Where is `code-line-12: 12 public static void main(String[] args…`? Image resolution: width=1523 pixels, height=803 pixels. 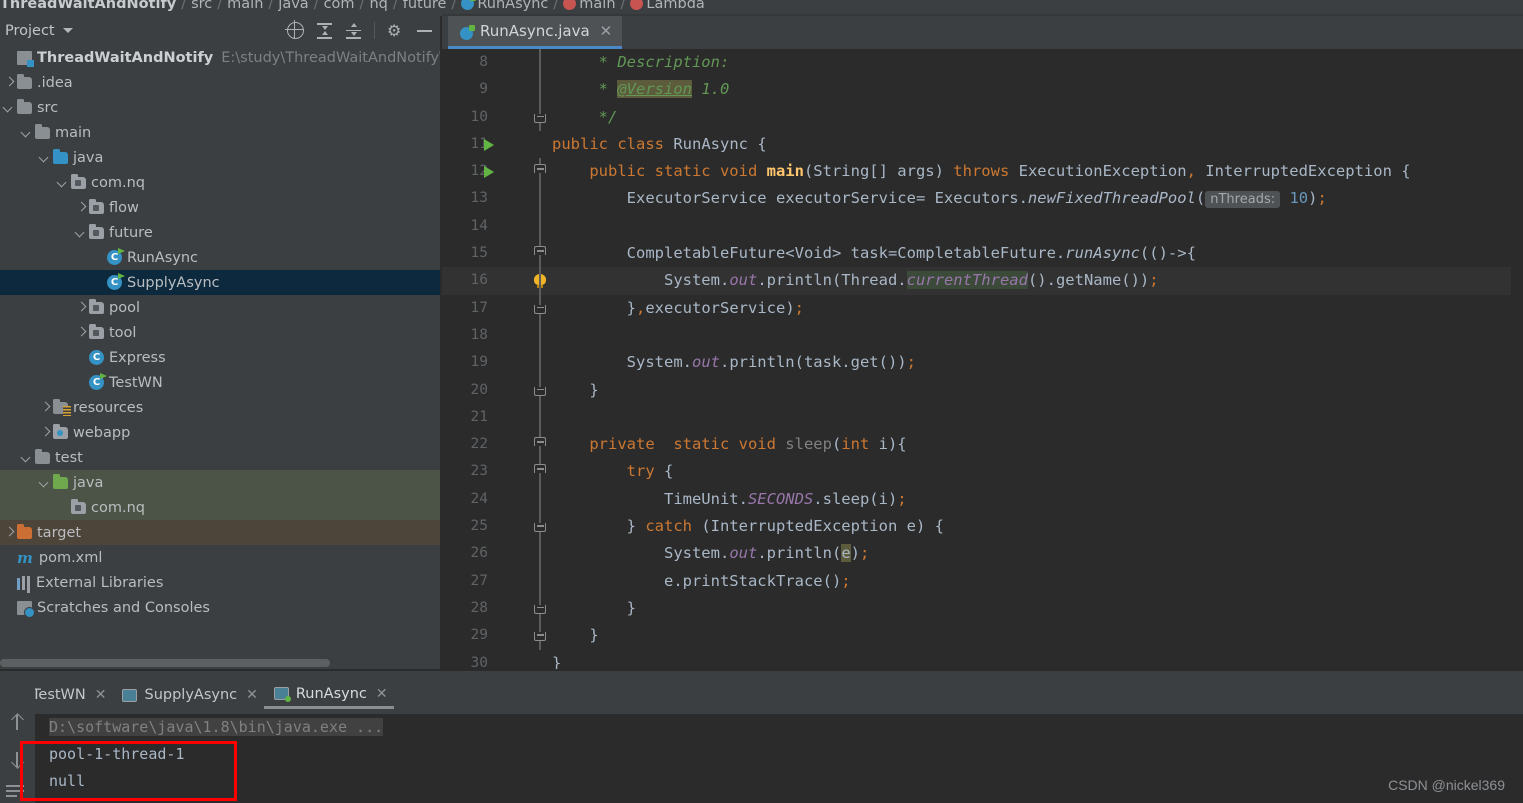
code-line-12: 12 public static void main(String[] args… is located at coordinates (982, 172).